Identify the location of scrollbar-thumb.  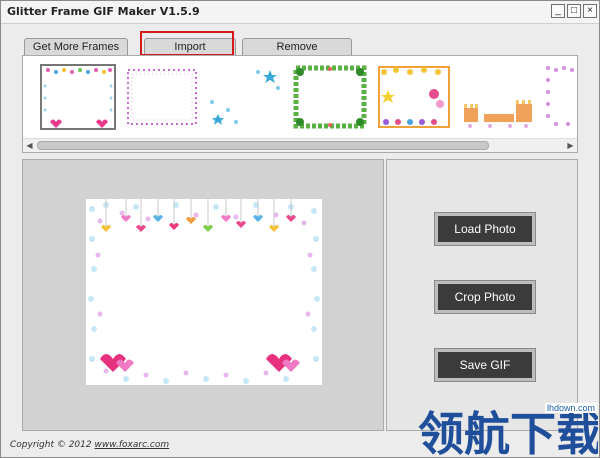
(263, 145).